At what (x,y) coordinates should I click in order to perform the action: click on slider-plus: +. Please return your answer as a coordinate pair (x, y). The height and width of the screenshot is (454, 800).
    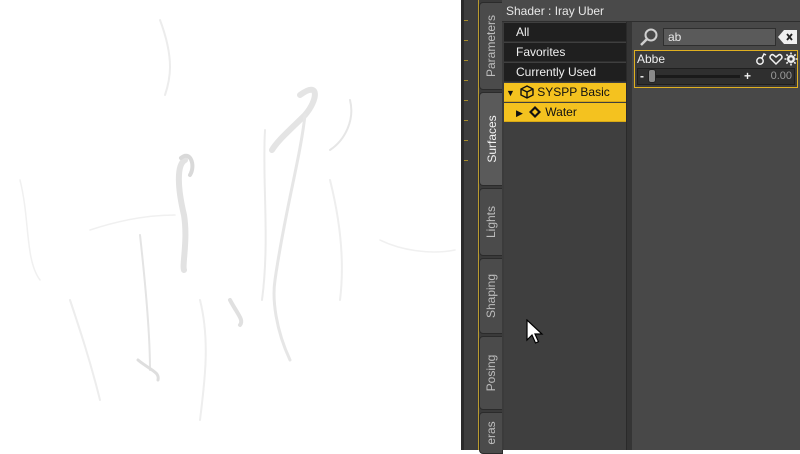
    Looking at the image, I should click on (747, 76).